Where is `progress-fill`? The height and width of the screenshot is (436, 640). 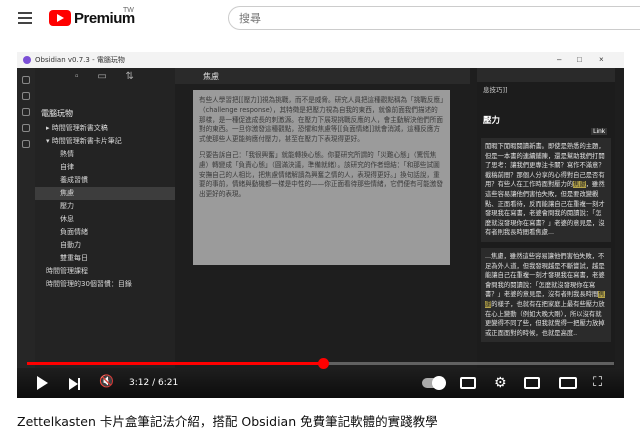 progress-fill is located at coordinates (175, 363).